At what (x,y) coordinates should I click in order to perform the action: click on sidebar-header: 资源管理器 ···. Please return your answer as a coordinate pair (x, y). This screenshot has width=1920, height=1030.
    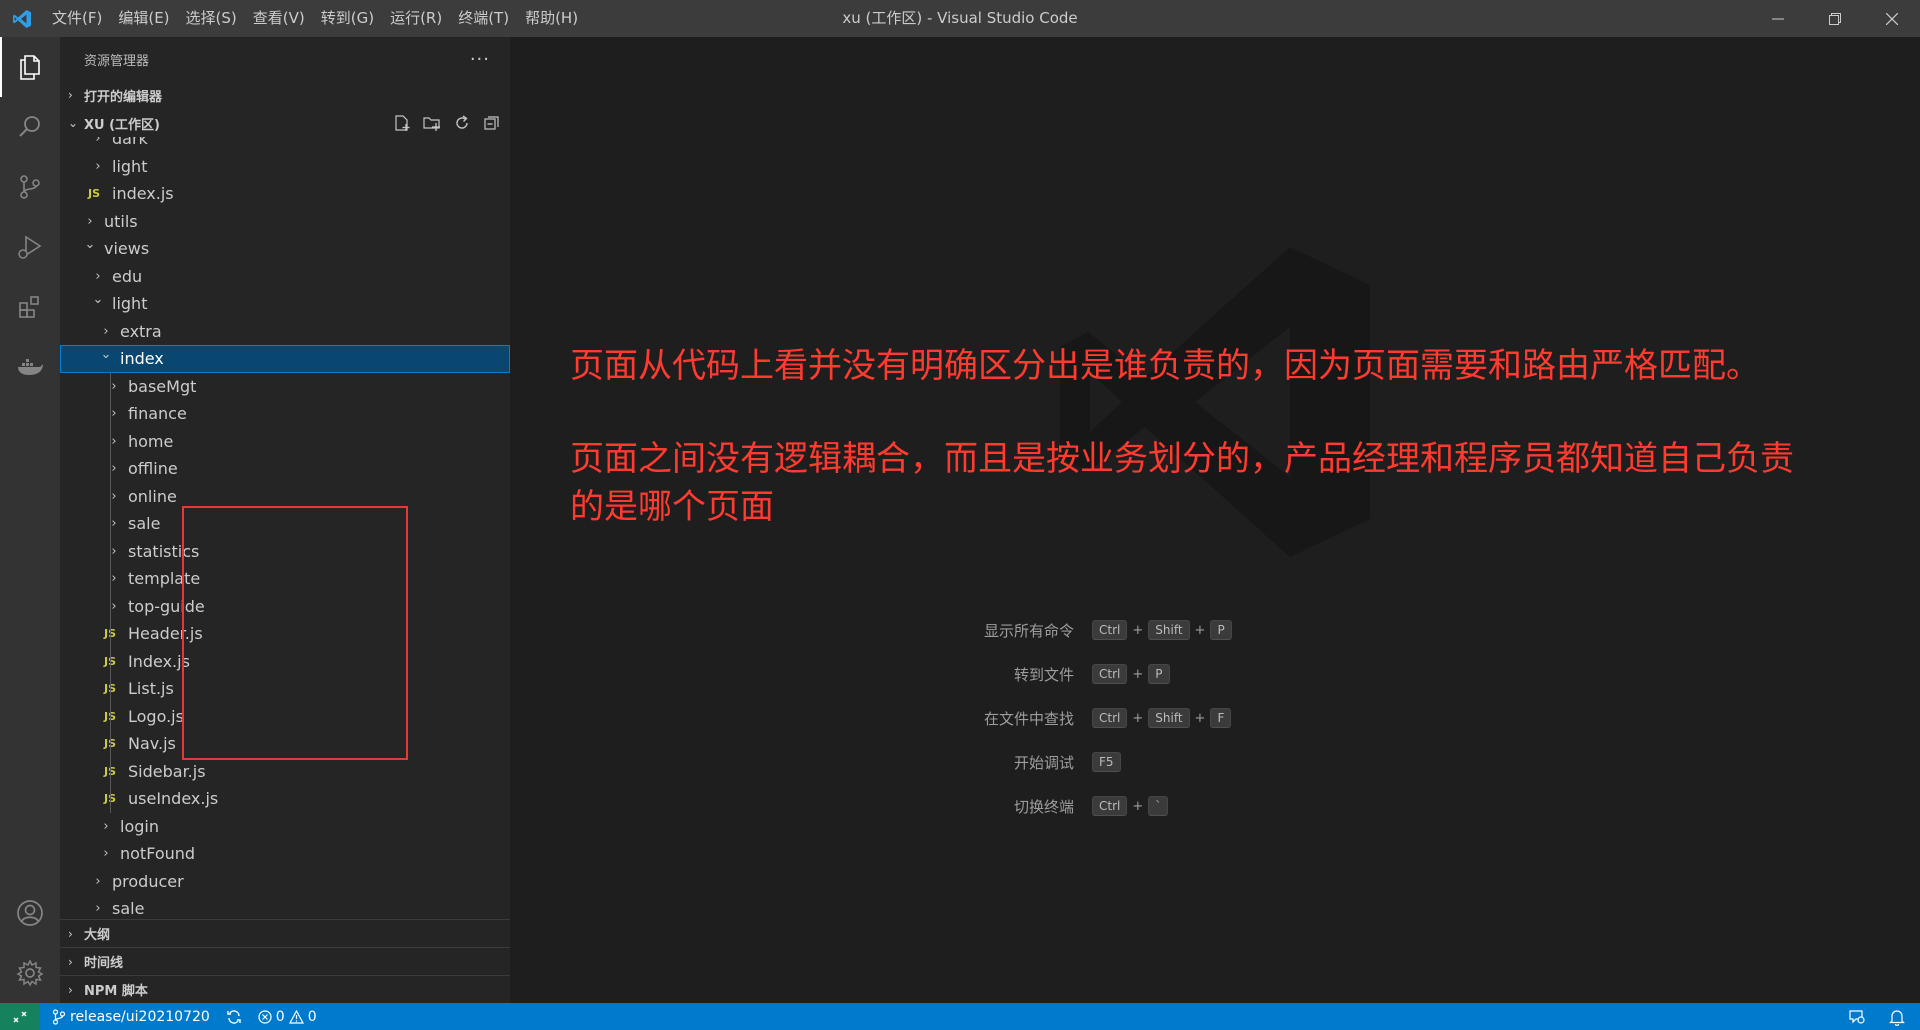
    Looking at the image, I should click on (285, 59).